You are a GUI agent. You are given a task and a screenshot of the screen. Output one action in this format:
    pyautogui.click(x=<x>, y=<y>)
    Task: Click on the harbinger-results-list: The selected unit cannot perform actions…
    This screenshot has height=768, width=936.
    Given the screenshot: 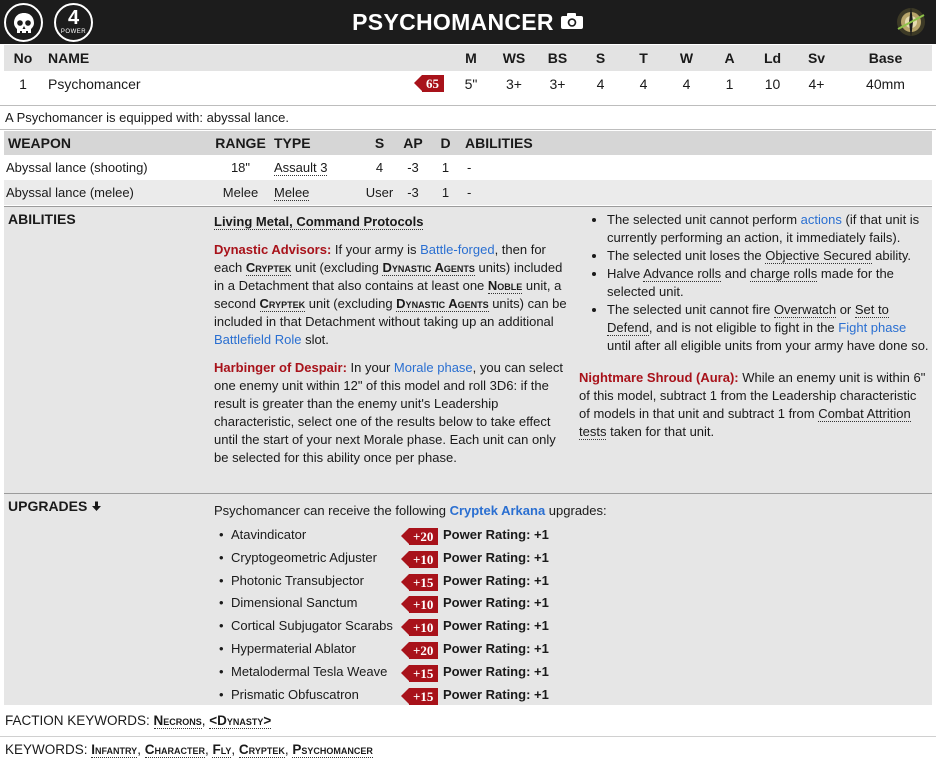 What is the action you would take?
    pyautogui.click(x=754, y=283)
    